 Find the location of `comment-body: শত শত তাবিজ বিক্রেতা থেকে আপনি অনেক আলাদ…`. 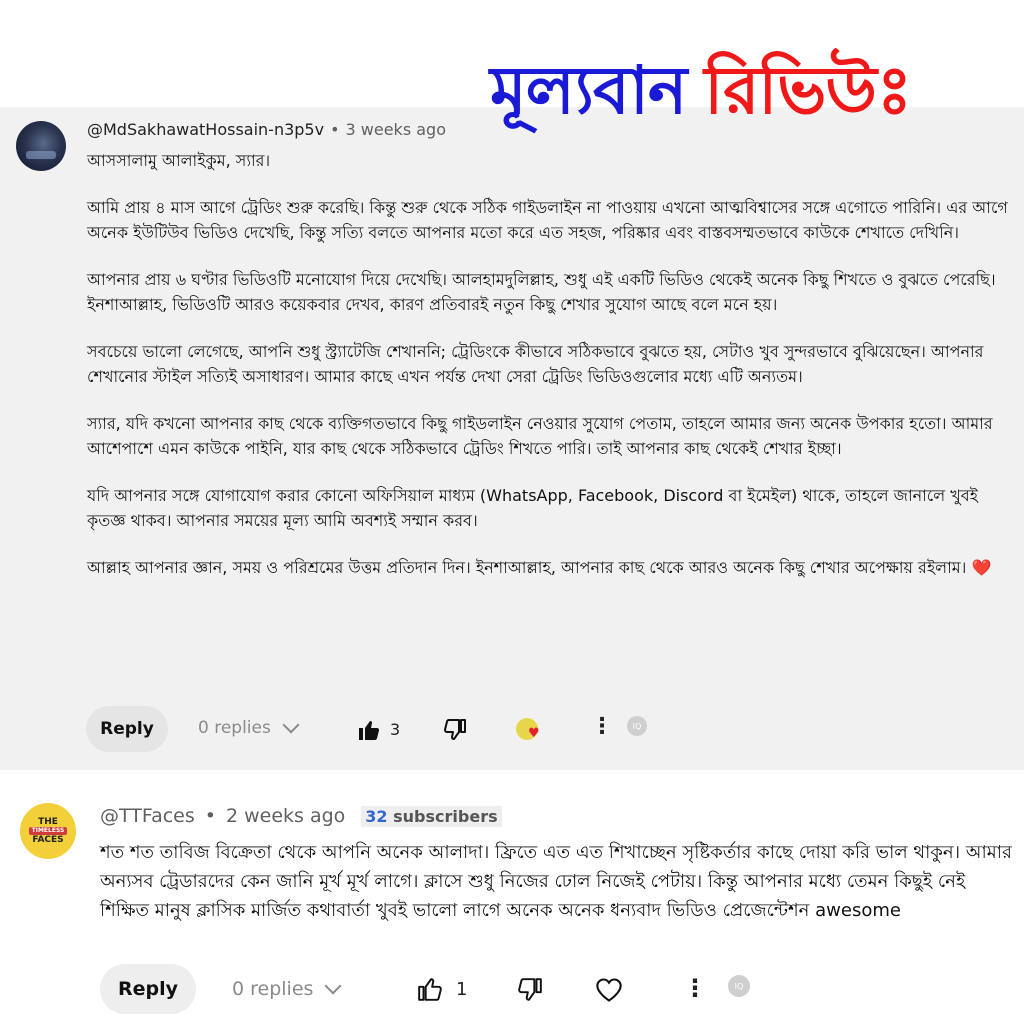

comment-body: শত শত তাবিজ বিক্রেতা থেকে আপনি অনেক আলাদ… is located at coordinates (556, 881).